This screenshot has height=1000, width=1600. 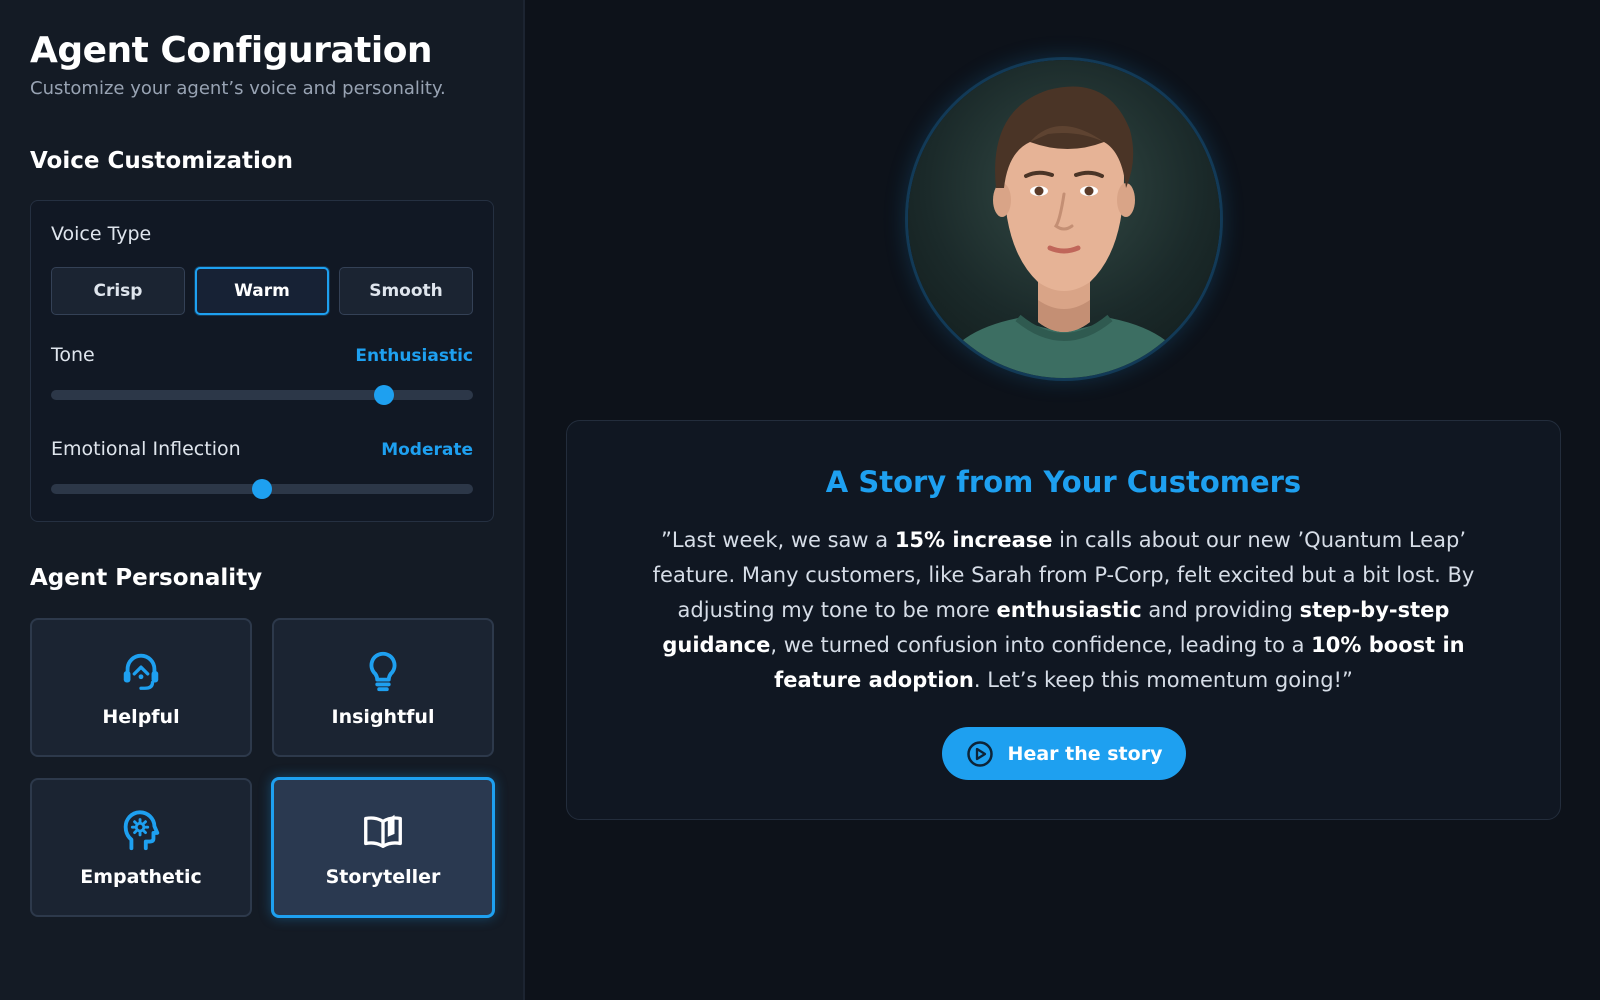 I want to click on head-gear-icon, so click(x=141, y=829).